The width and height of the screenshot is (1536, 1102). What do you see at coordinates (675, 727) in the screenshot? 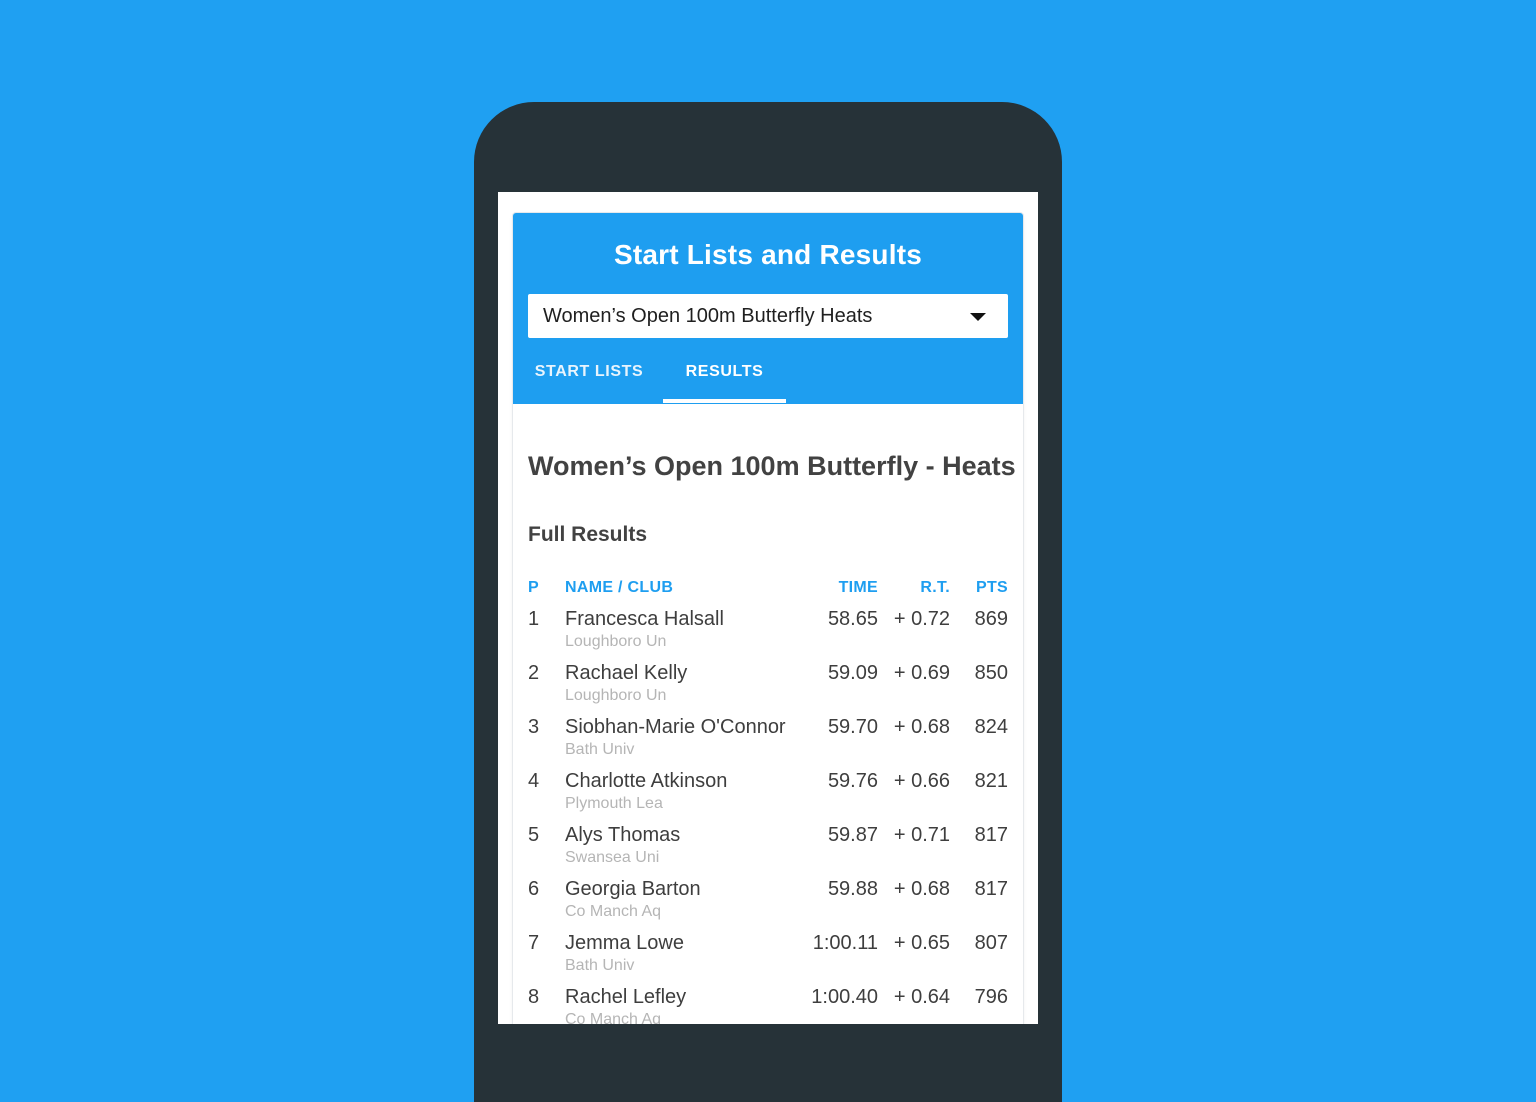
I see `swimmer-name: Siobhan-Marie O'Connor` at bounding box center [675, 727].